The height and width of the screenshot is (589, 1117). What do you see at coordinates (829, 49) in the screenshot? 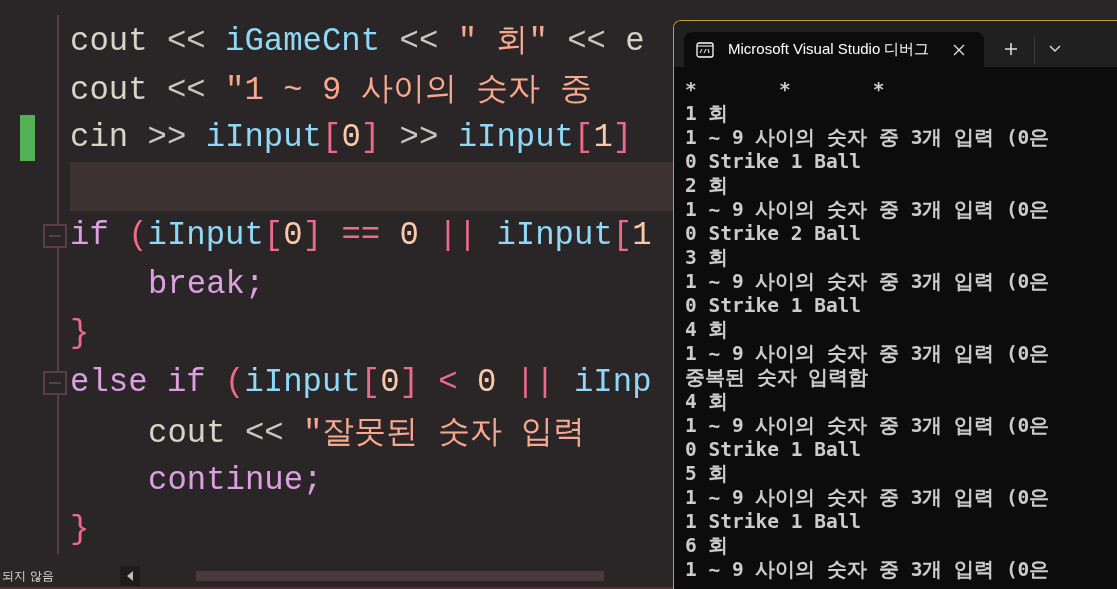
I see `tab-title: Microsoft Visual Studio 디버그` at bounding box center [829, 49].